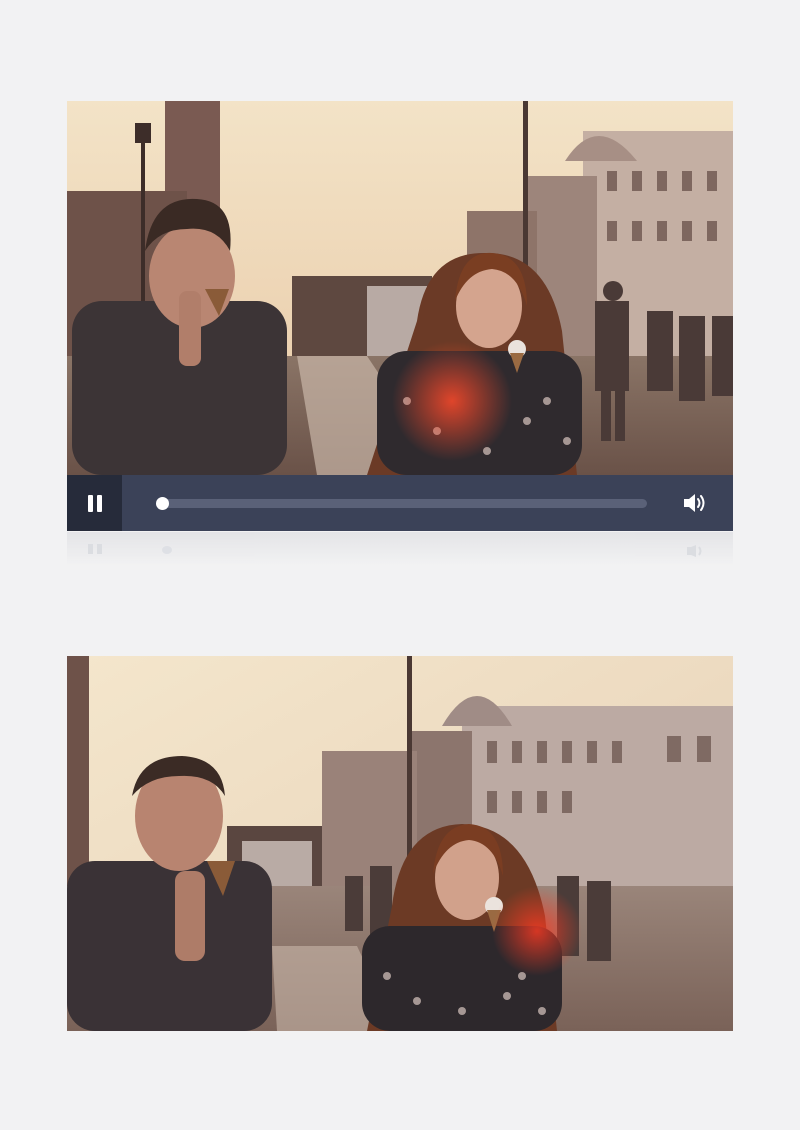 This screenshot has width=800, height=1130. I want to click on progress-knob, so click(162, 503).